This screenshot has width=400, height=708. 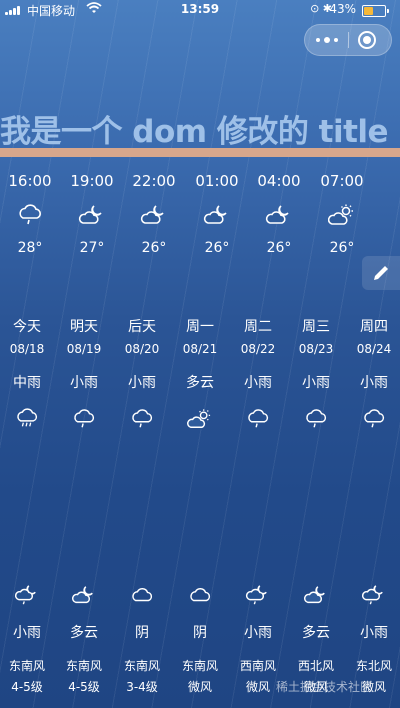 I want to click on edit-button, so click(x=381, y=273).